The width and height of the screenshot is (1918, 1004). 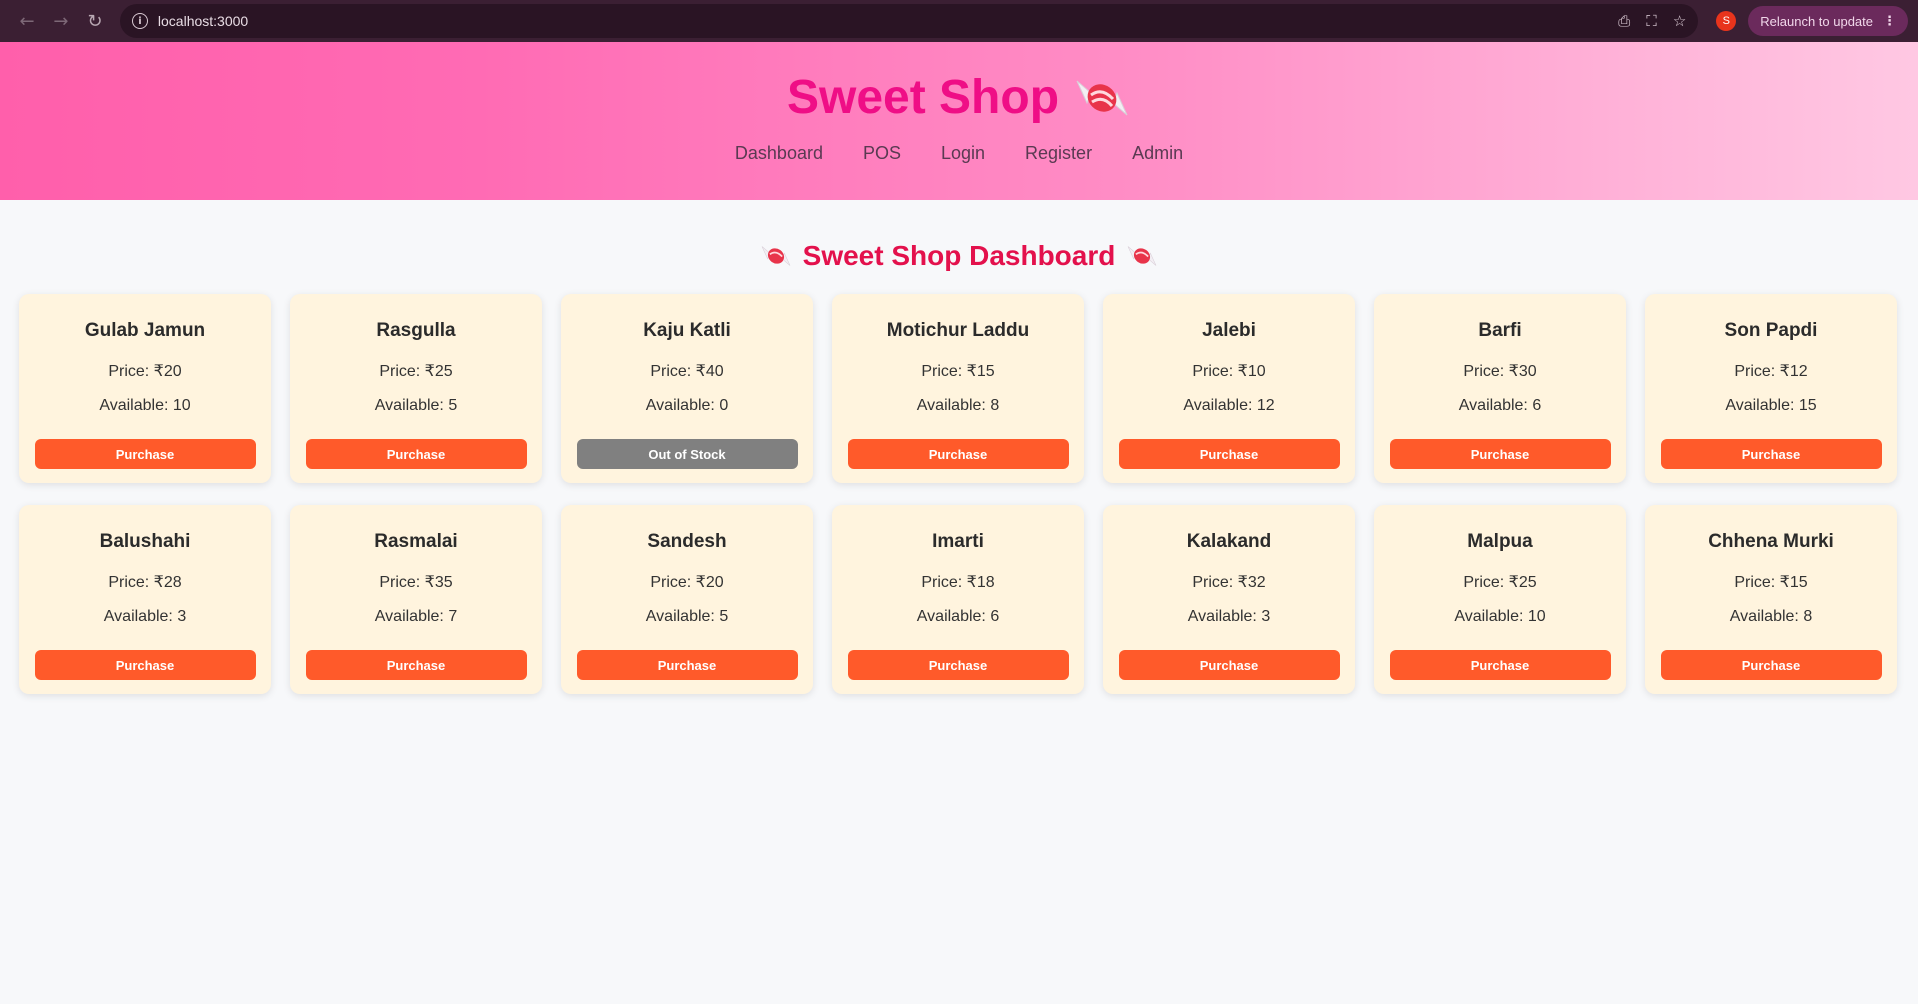 What do you see at coordinates (687, 330) in the screenshot?
I see `sweet-name: Kaju Katli` at bounding box center [687, 330].